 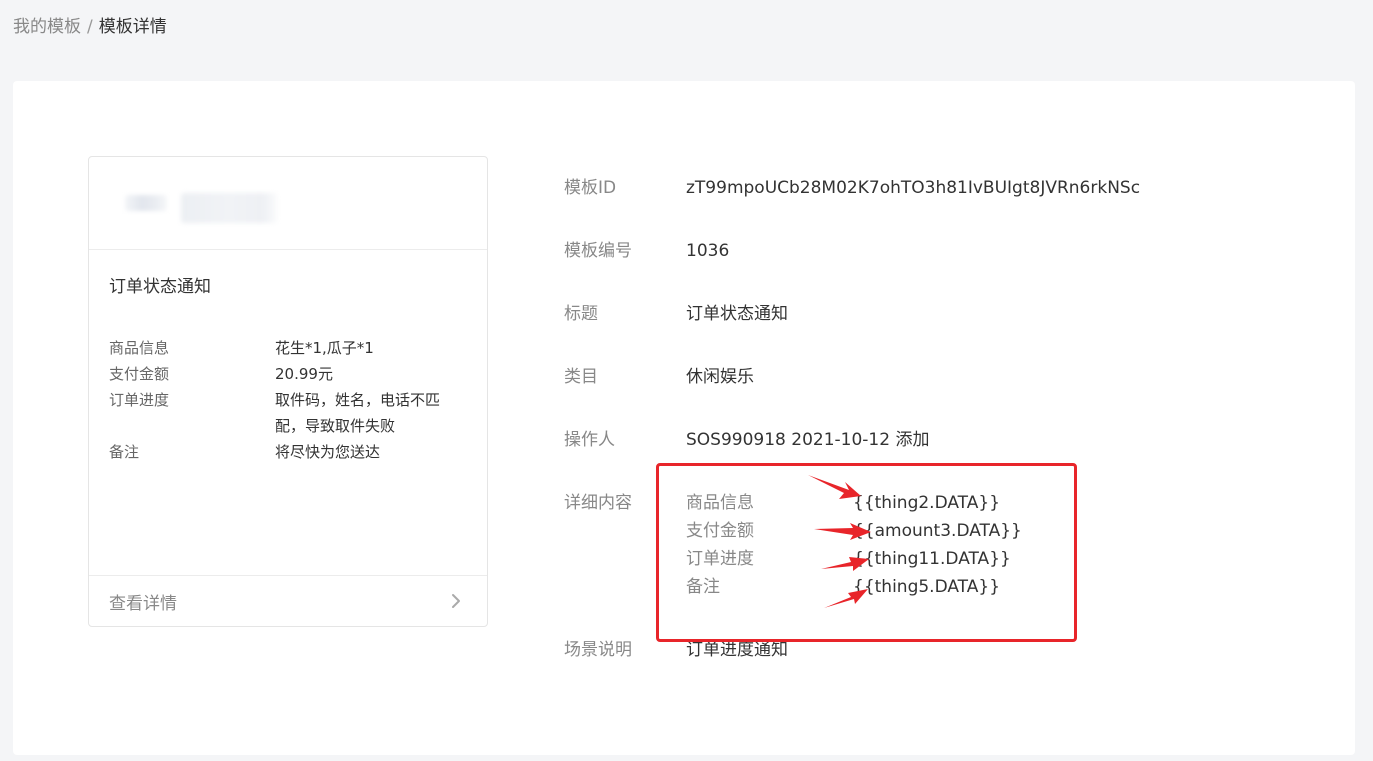 I want to click on preview-row-label: 订单进度, so click(x=139, y=400).